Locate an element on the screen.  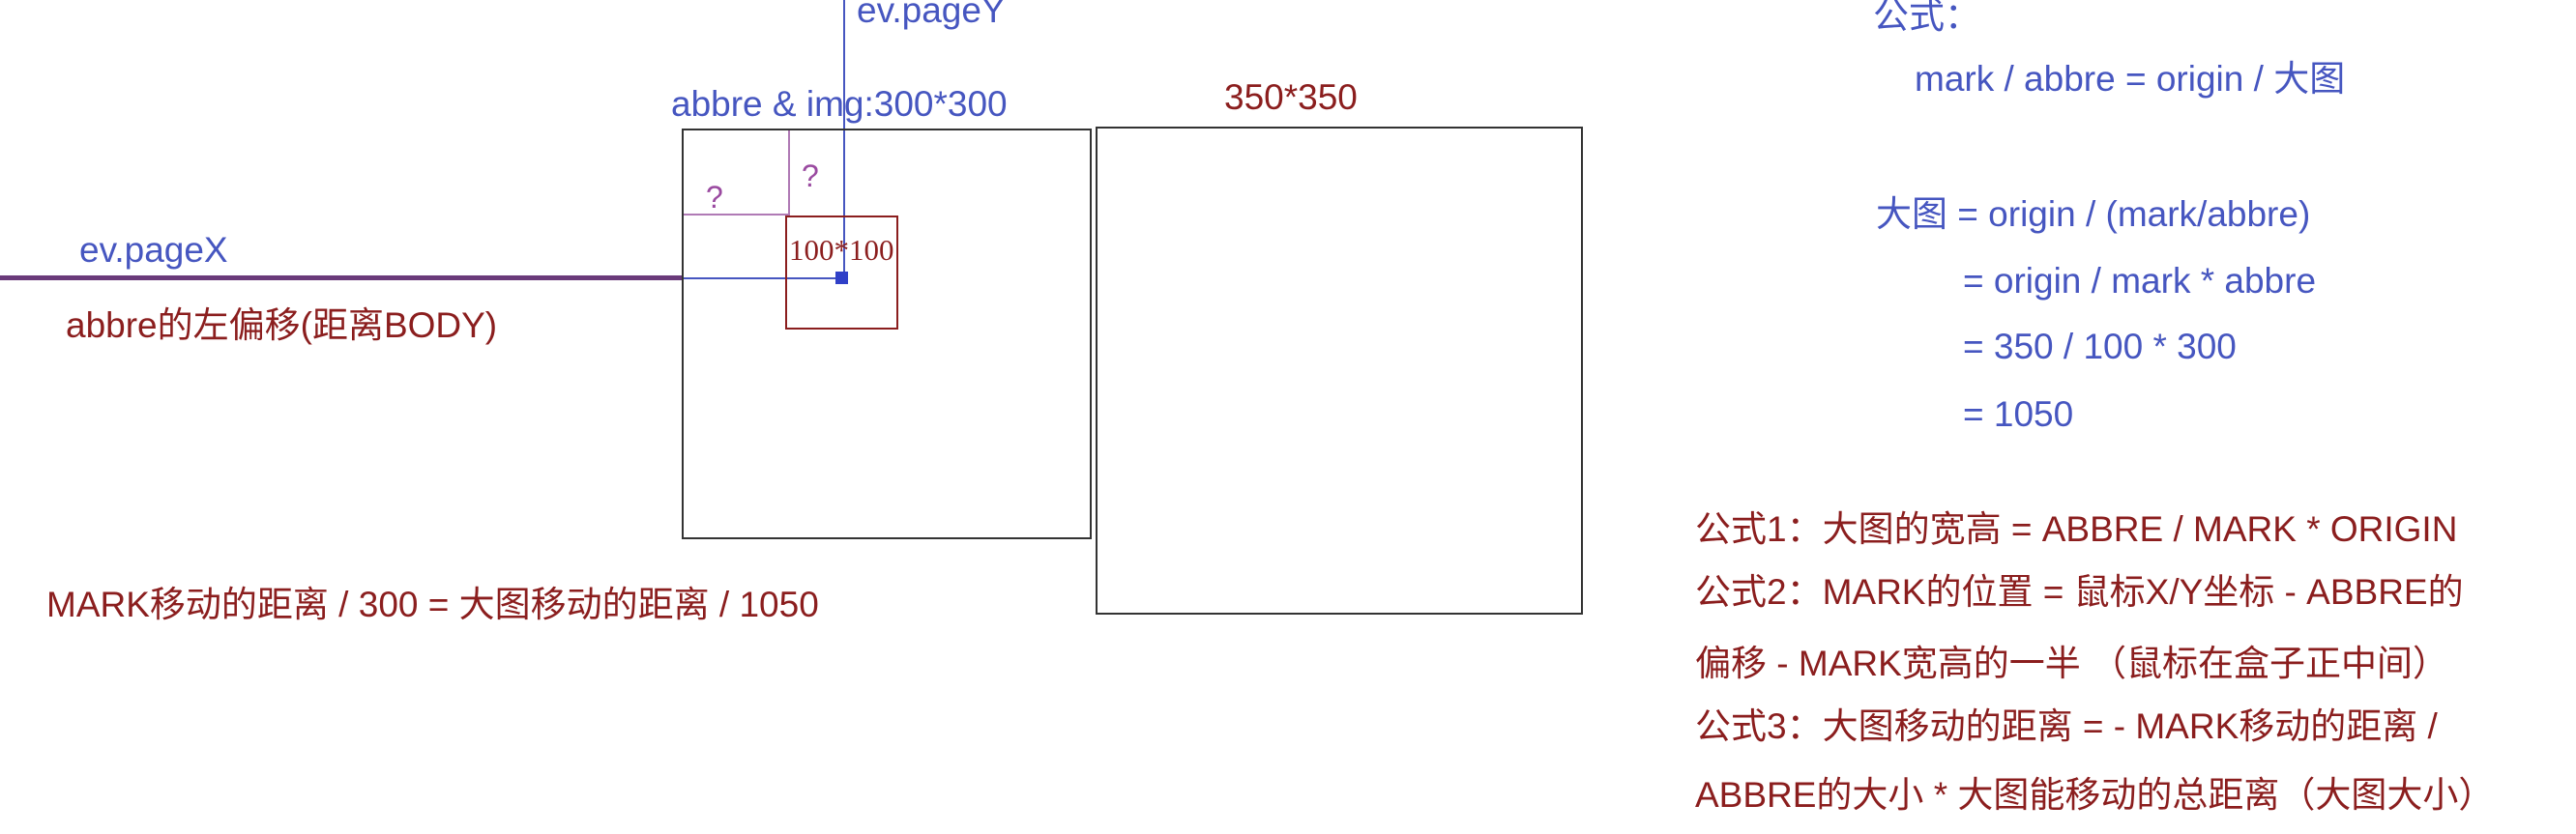
ratio-formula: MARK移动的距离 / 300 = 大图移动的距离 / 1050 is located at coordinates (432, 604).